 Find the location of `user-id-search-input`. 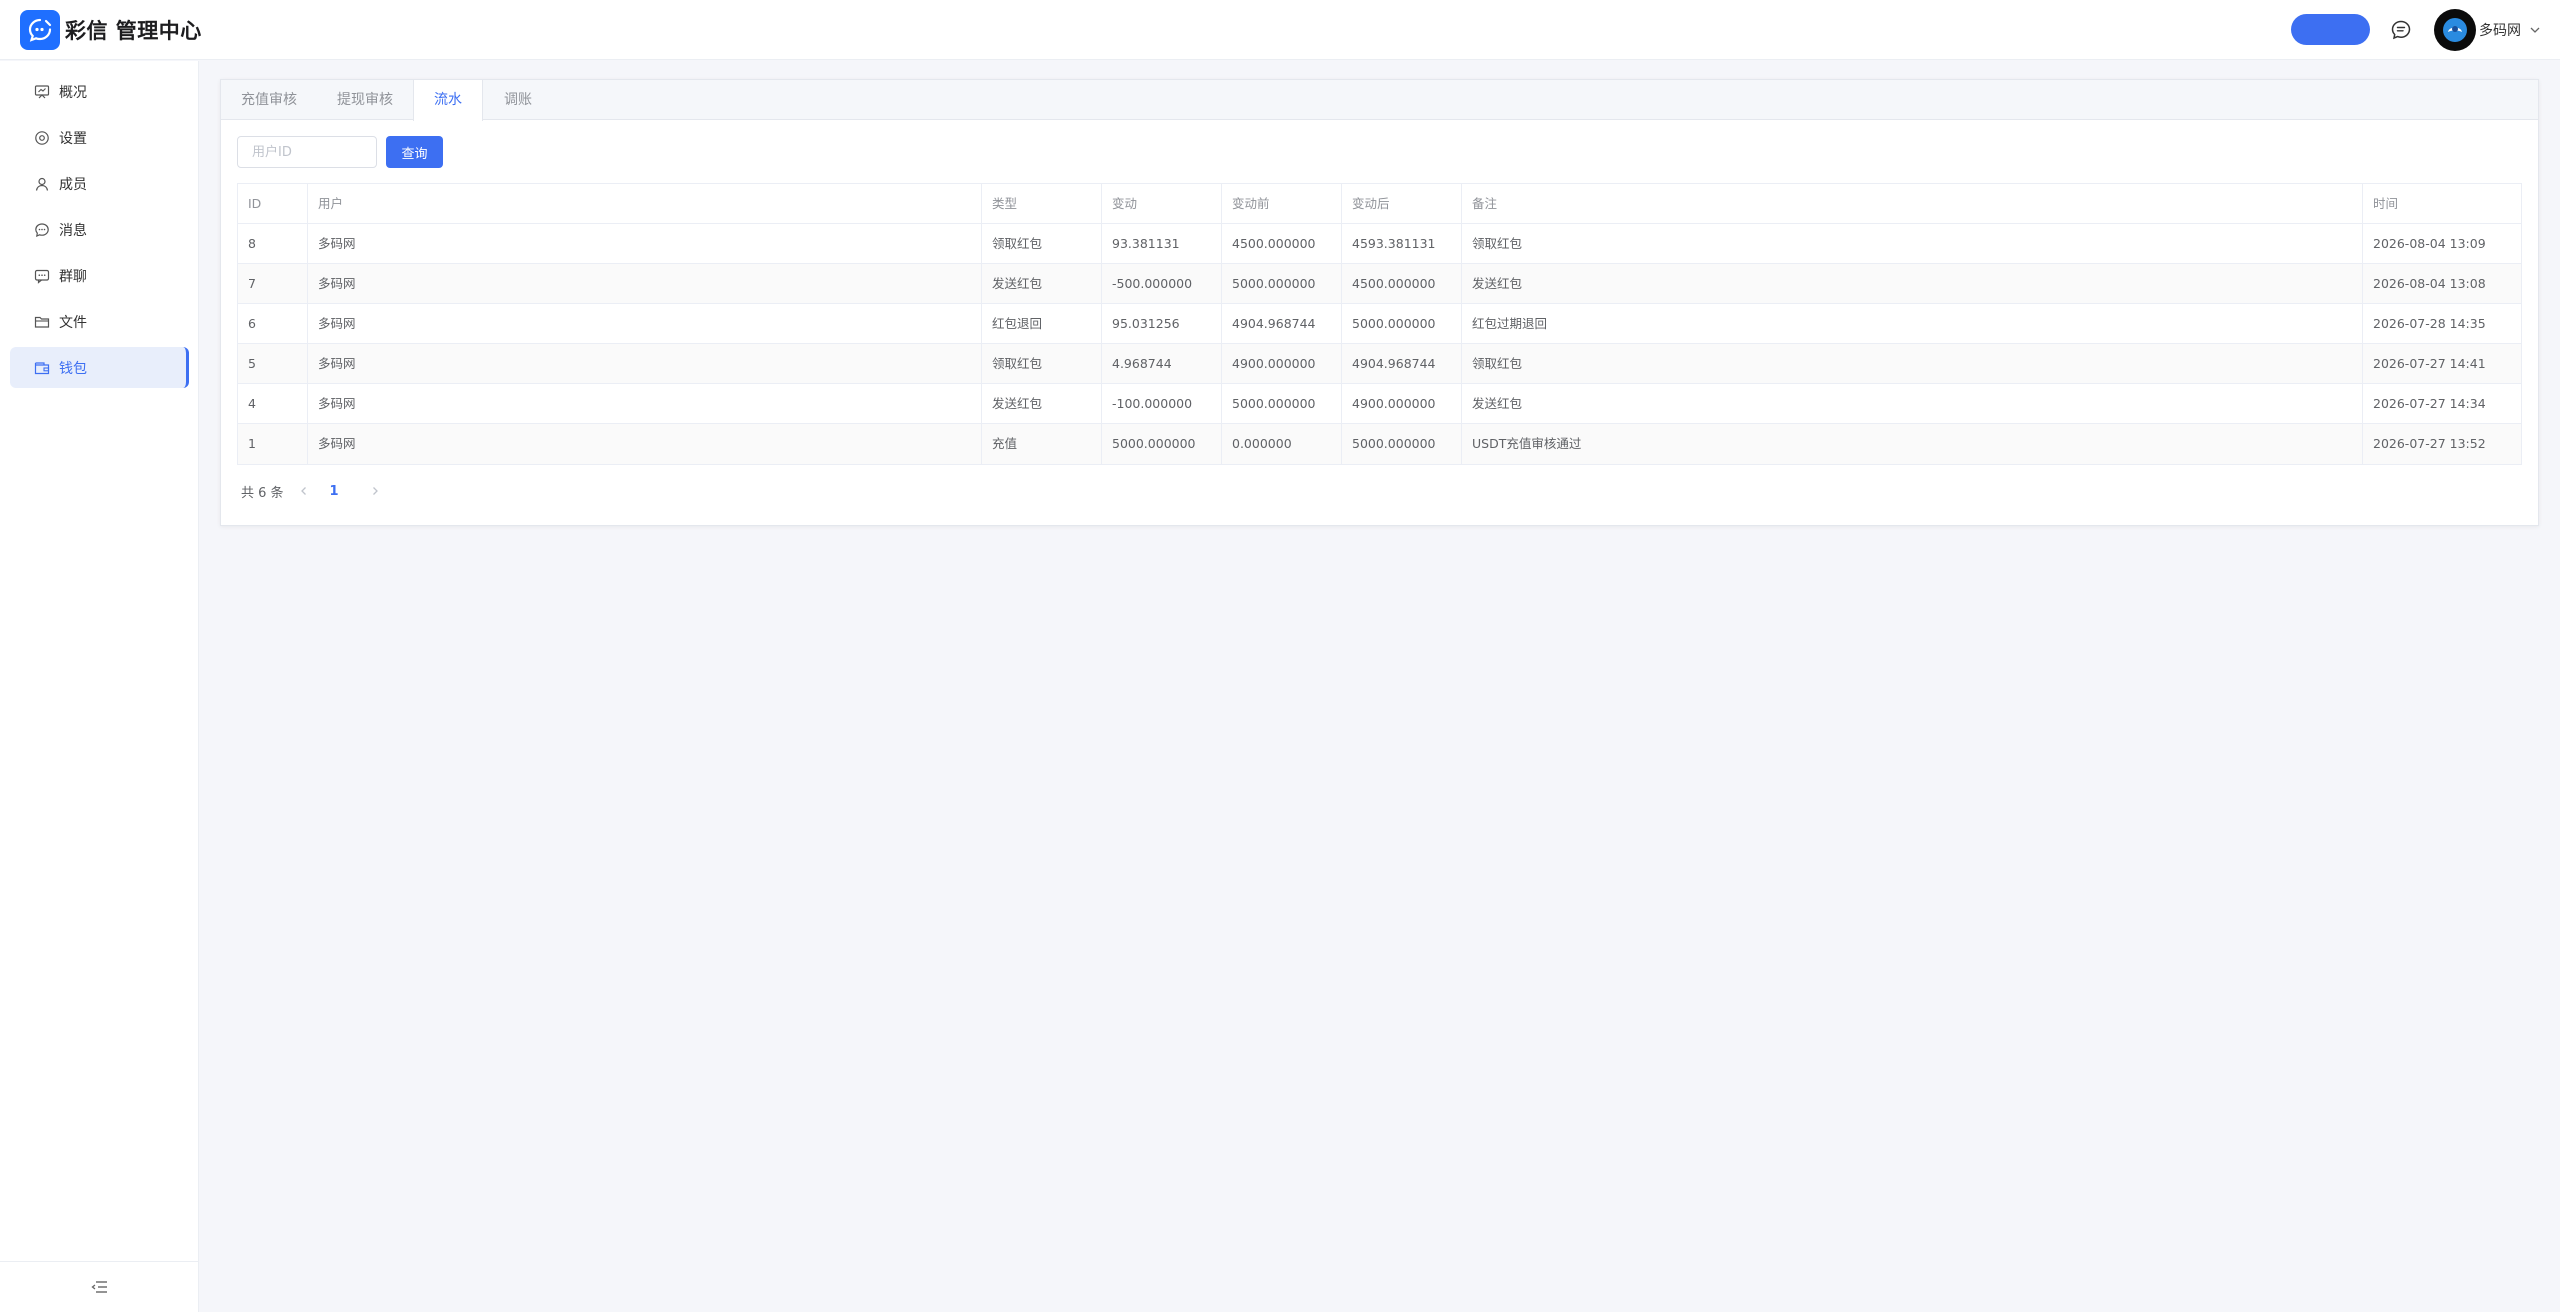

user-id-search-input is located at coordinates (307, 152).